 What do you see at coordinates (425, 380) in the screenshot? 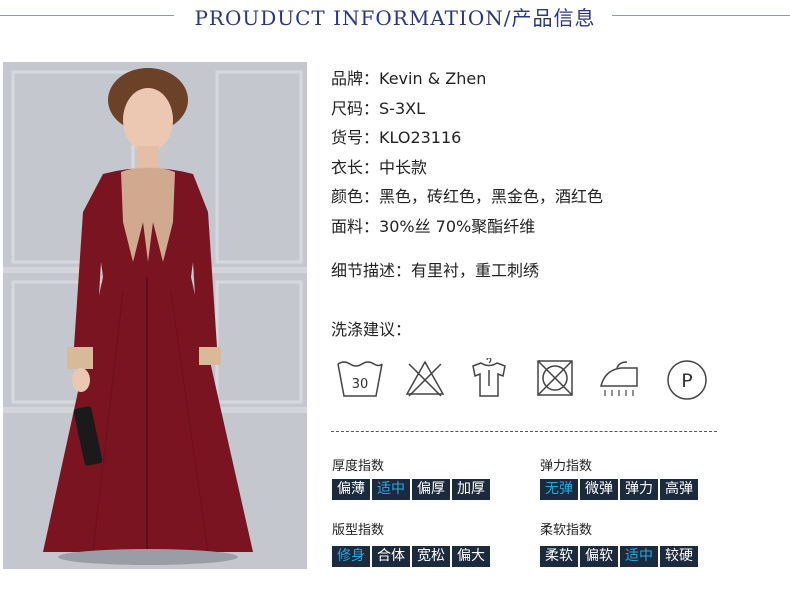
I see `no-bleach-icon` at bounding box center [425, 380].